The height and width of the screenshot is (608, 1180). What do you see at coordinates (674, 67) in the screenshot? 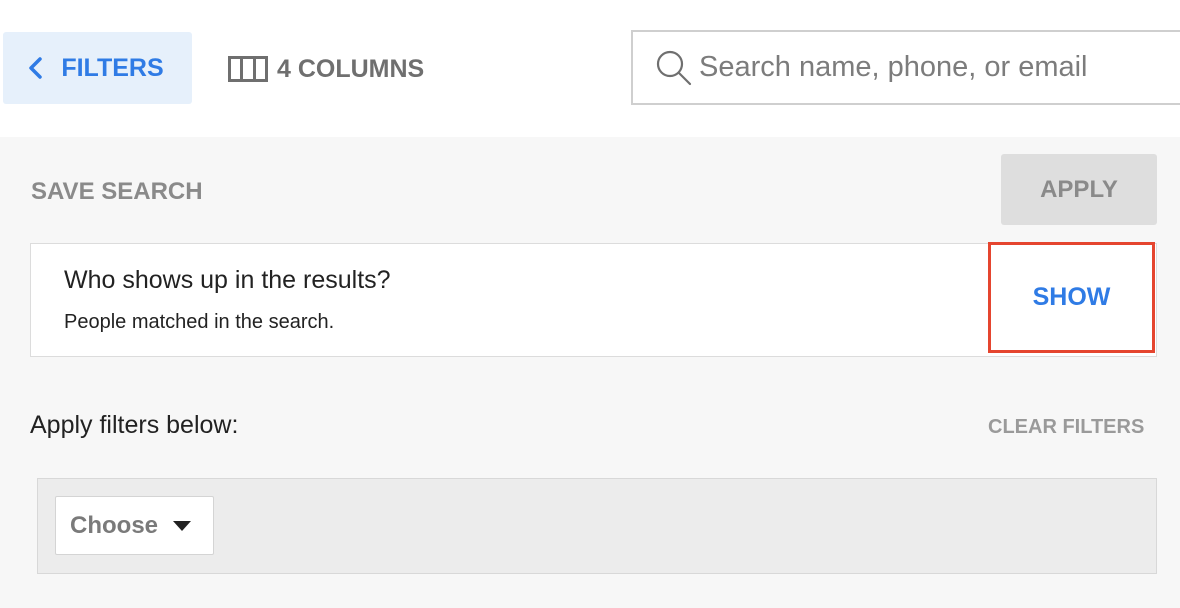
I see `search-icon` at bounding box center [674, 67].